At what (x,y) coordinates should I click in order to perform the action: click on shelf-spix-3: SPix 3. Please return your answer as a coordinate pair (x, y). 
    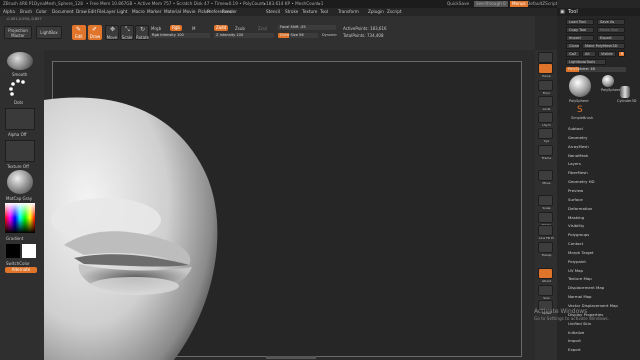
    Looking at the image, I should click on (545, 59).